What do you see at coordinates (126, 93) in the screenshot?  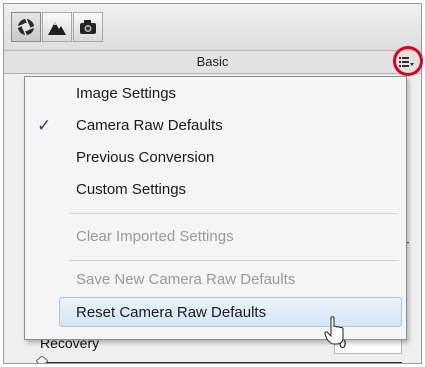 I see `menu-item-label: Image Settings` at bounding box center [126, 93].